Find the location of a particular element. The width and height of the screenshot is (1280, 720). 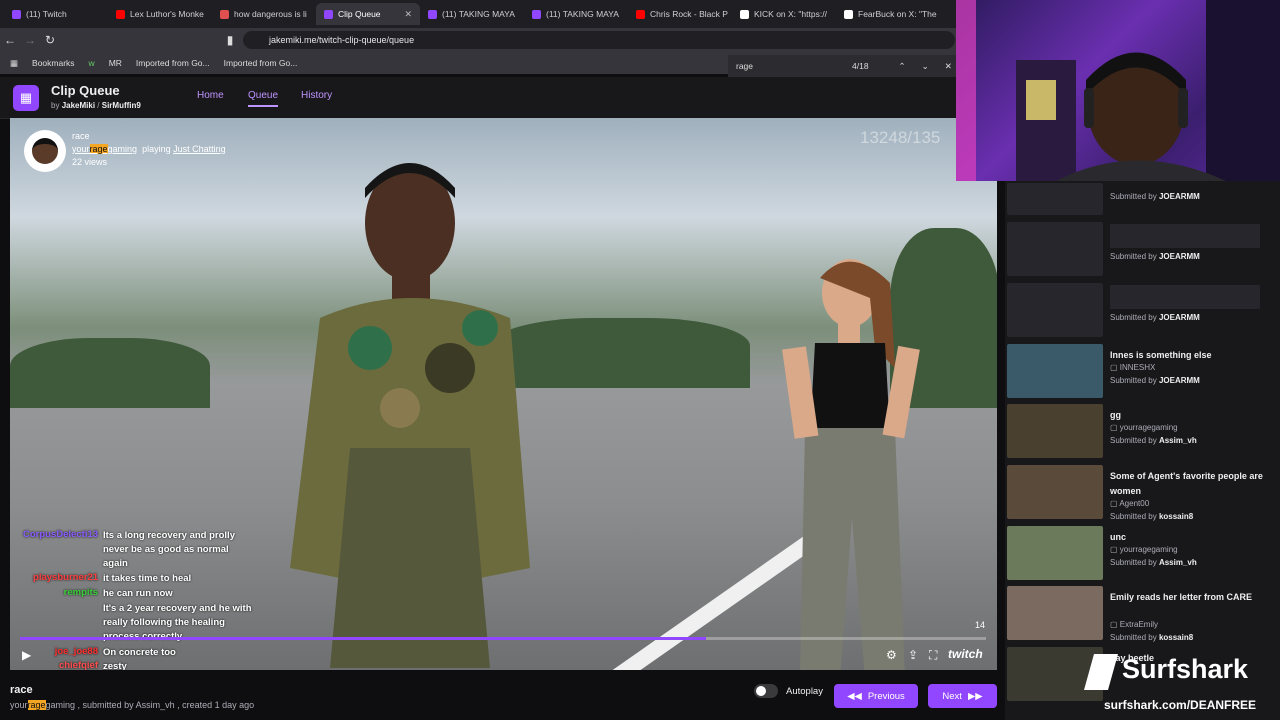

streamer-webcam-image is located at coordinates (1118, 90).